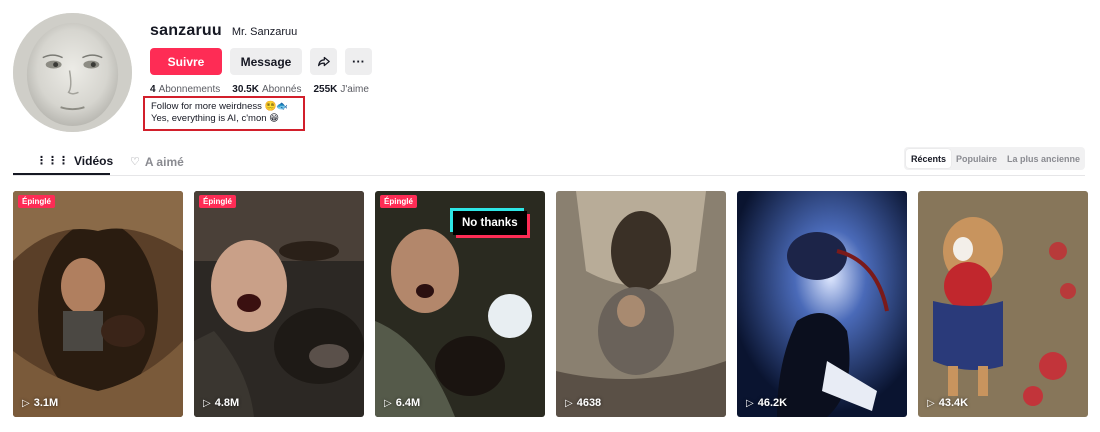 Image resolution: width=1100 pixels, height=432 pixels. Describe the element at coordinates (72, 72) in the screenshot. I see `avatar` at that location.